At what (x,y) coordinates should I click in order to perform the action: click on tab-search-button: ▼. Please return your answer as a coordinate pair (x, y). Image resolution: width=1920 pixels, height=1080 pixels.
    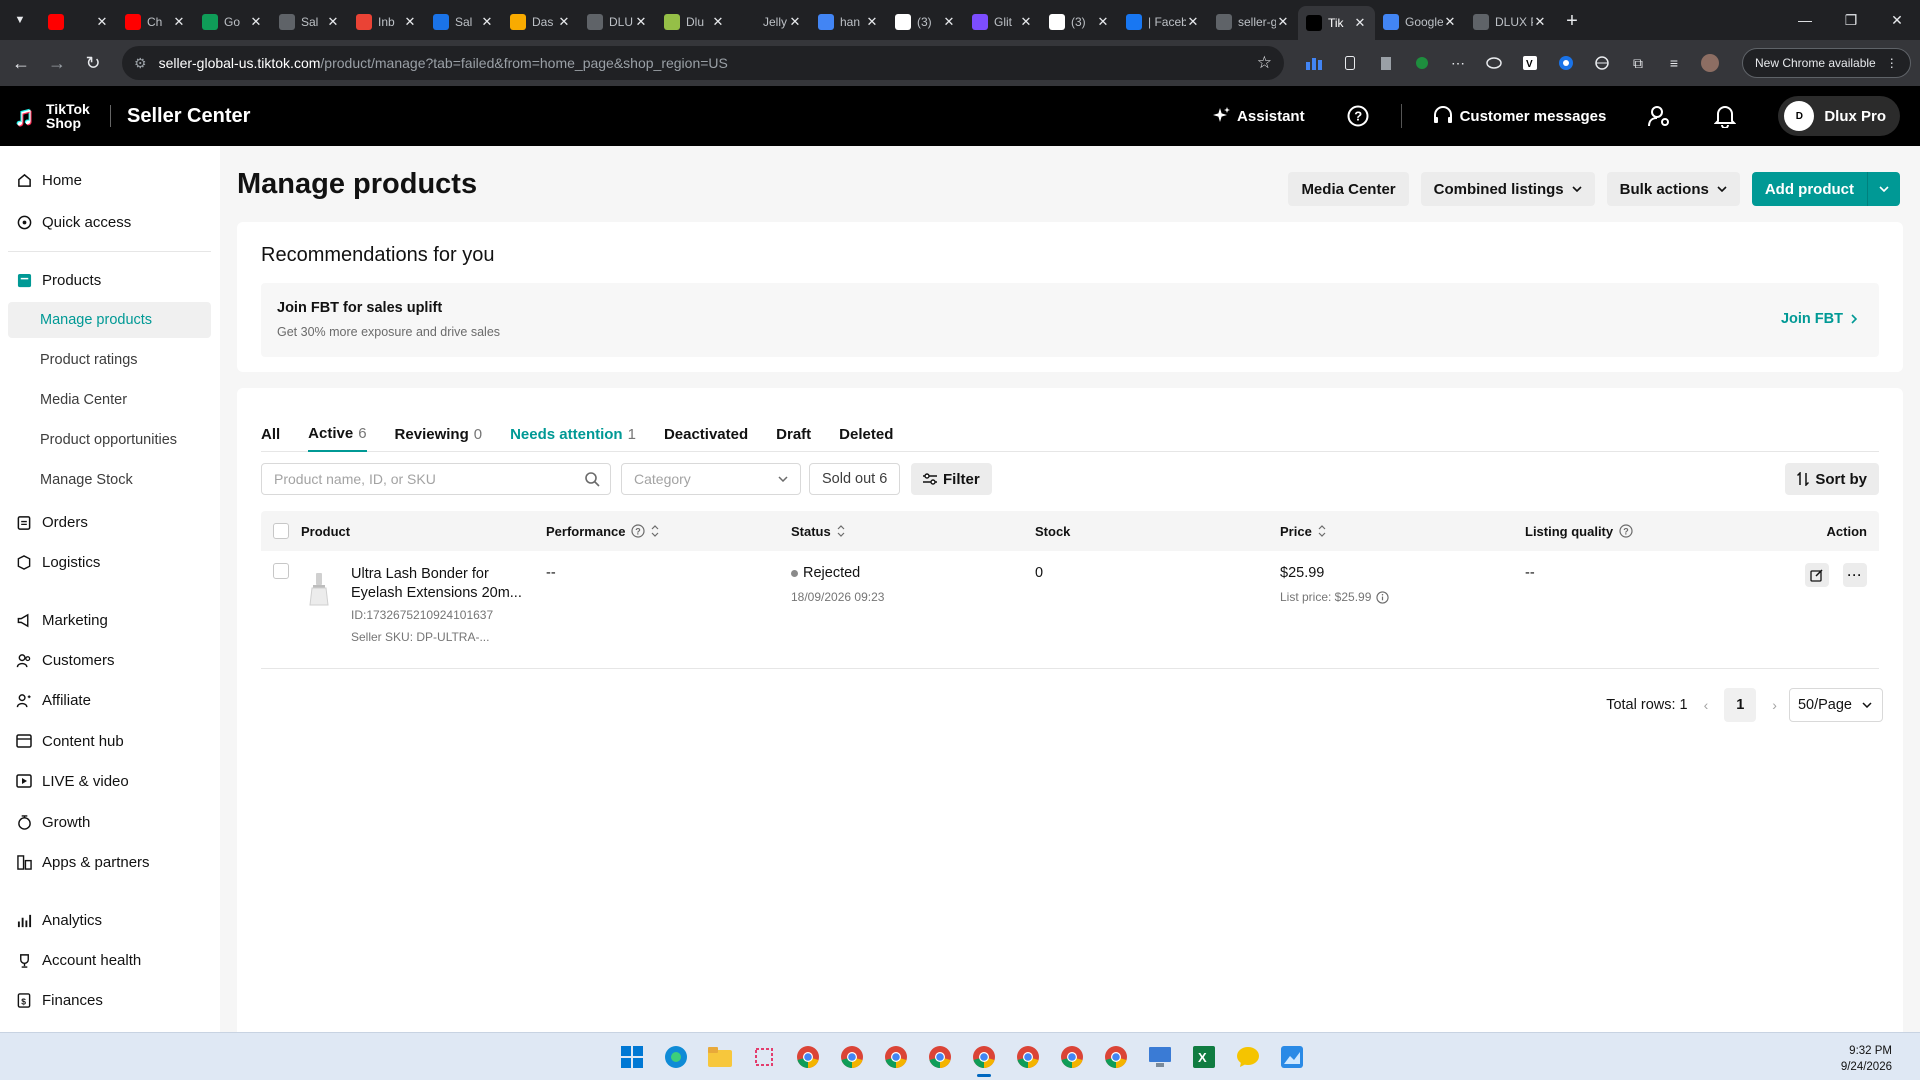
    Looking at the image, I should click on (20, 20).